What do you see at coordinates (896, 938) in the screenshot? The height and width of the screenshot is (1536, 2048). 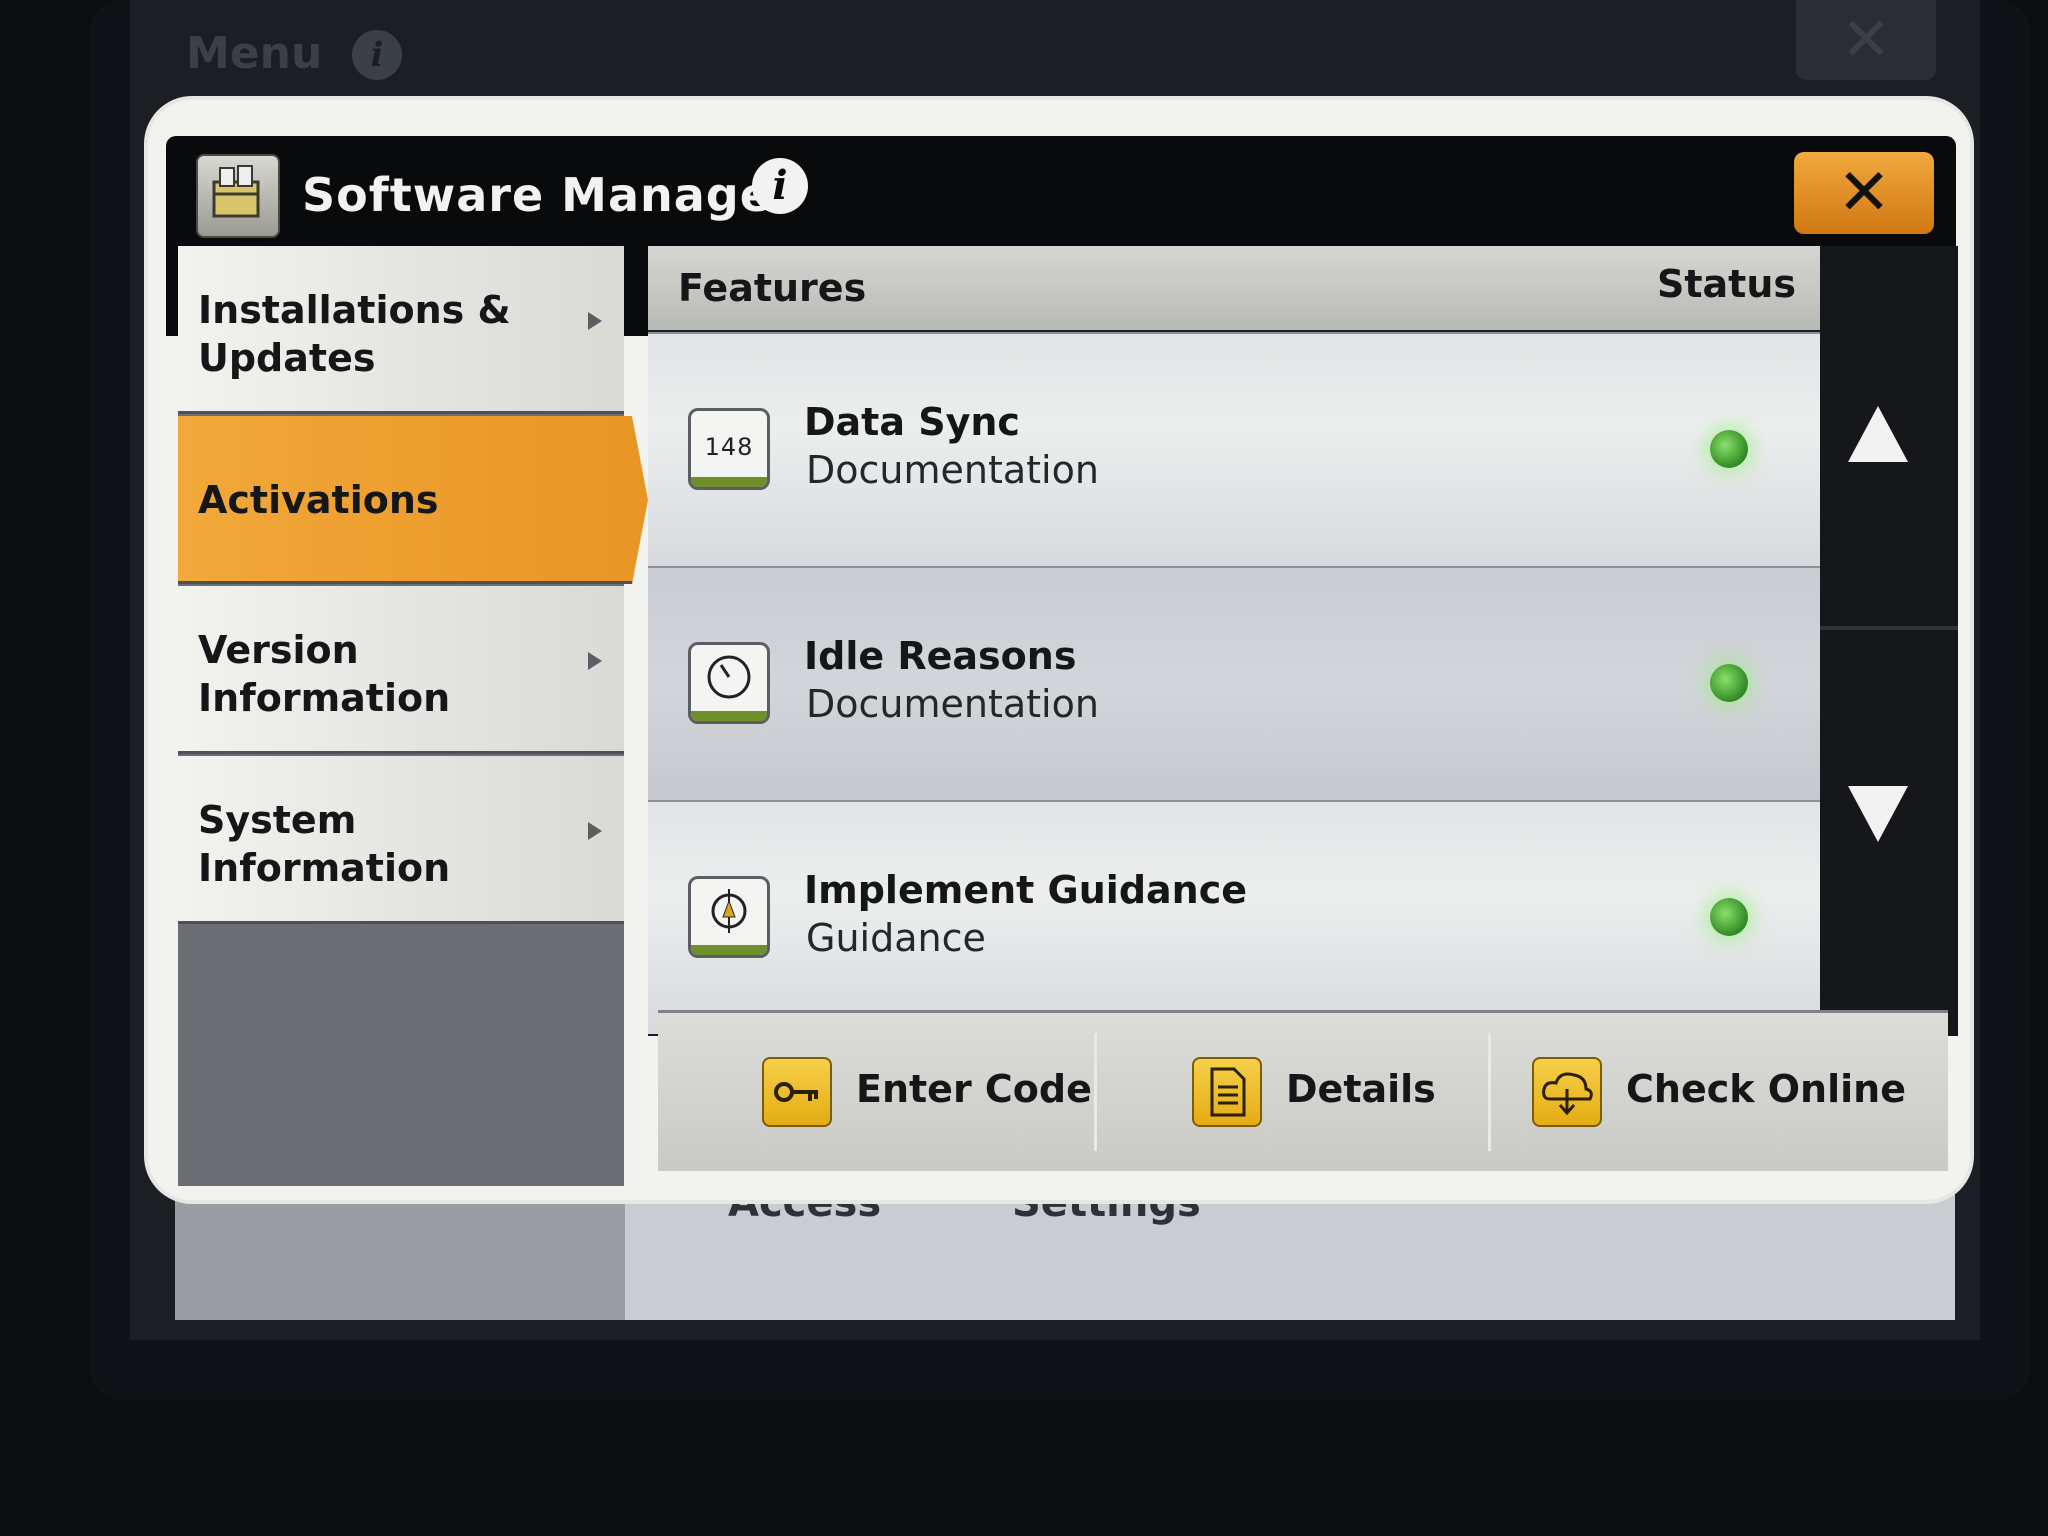 I see `feature-category: Guidance` at bounding box center [896, 938].